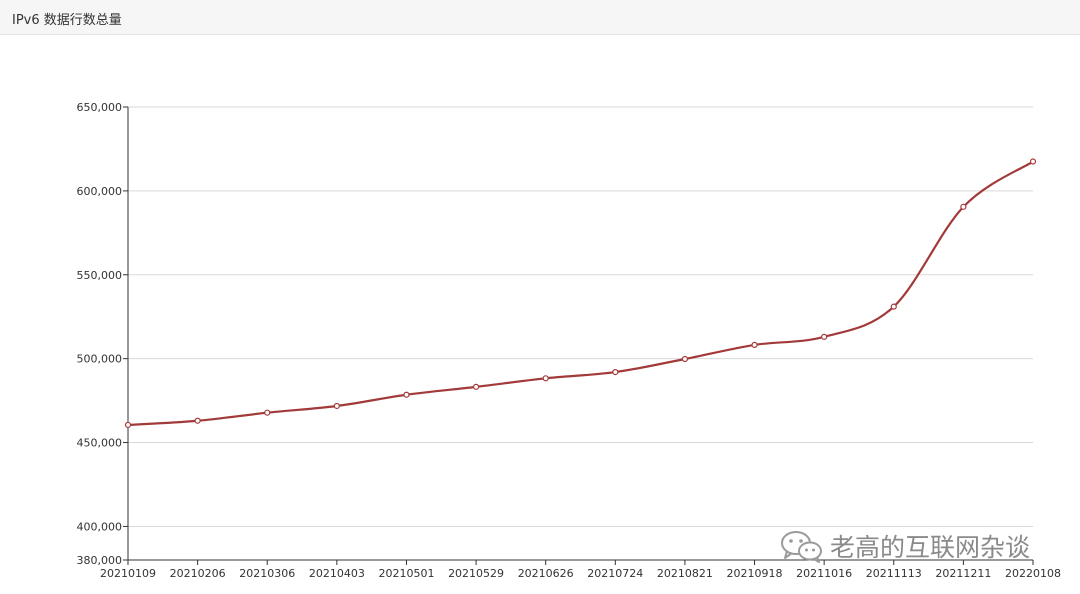 The image size is (1080, 594). I want to click on x-tick-label: 20211211, so click(963, 573).